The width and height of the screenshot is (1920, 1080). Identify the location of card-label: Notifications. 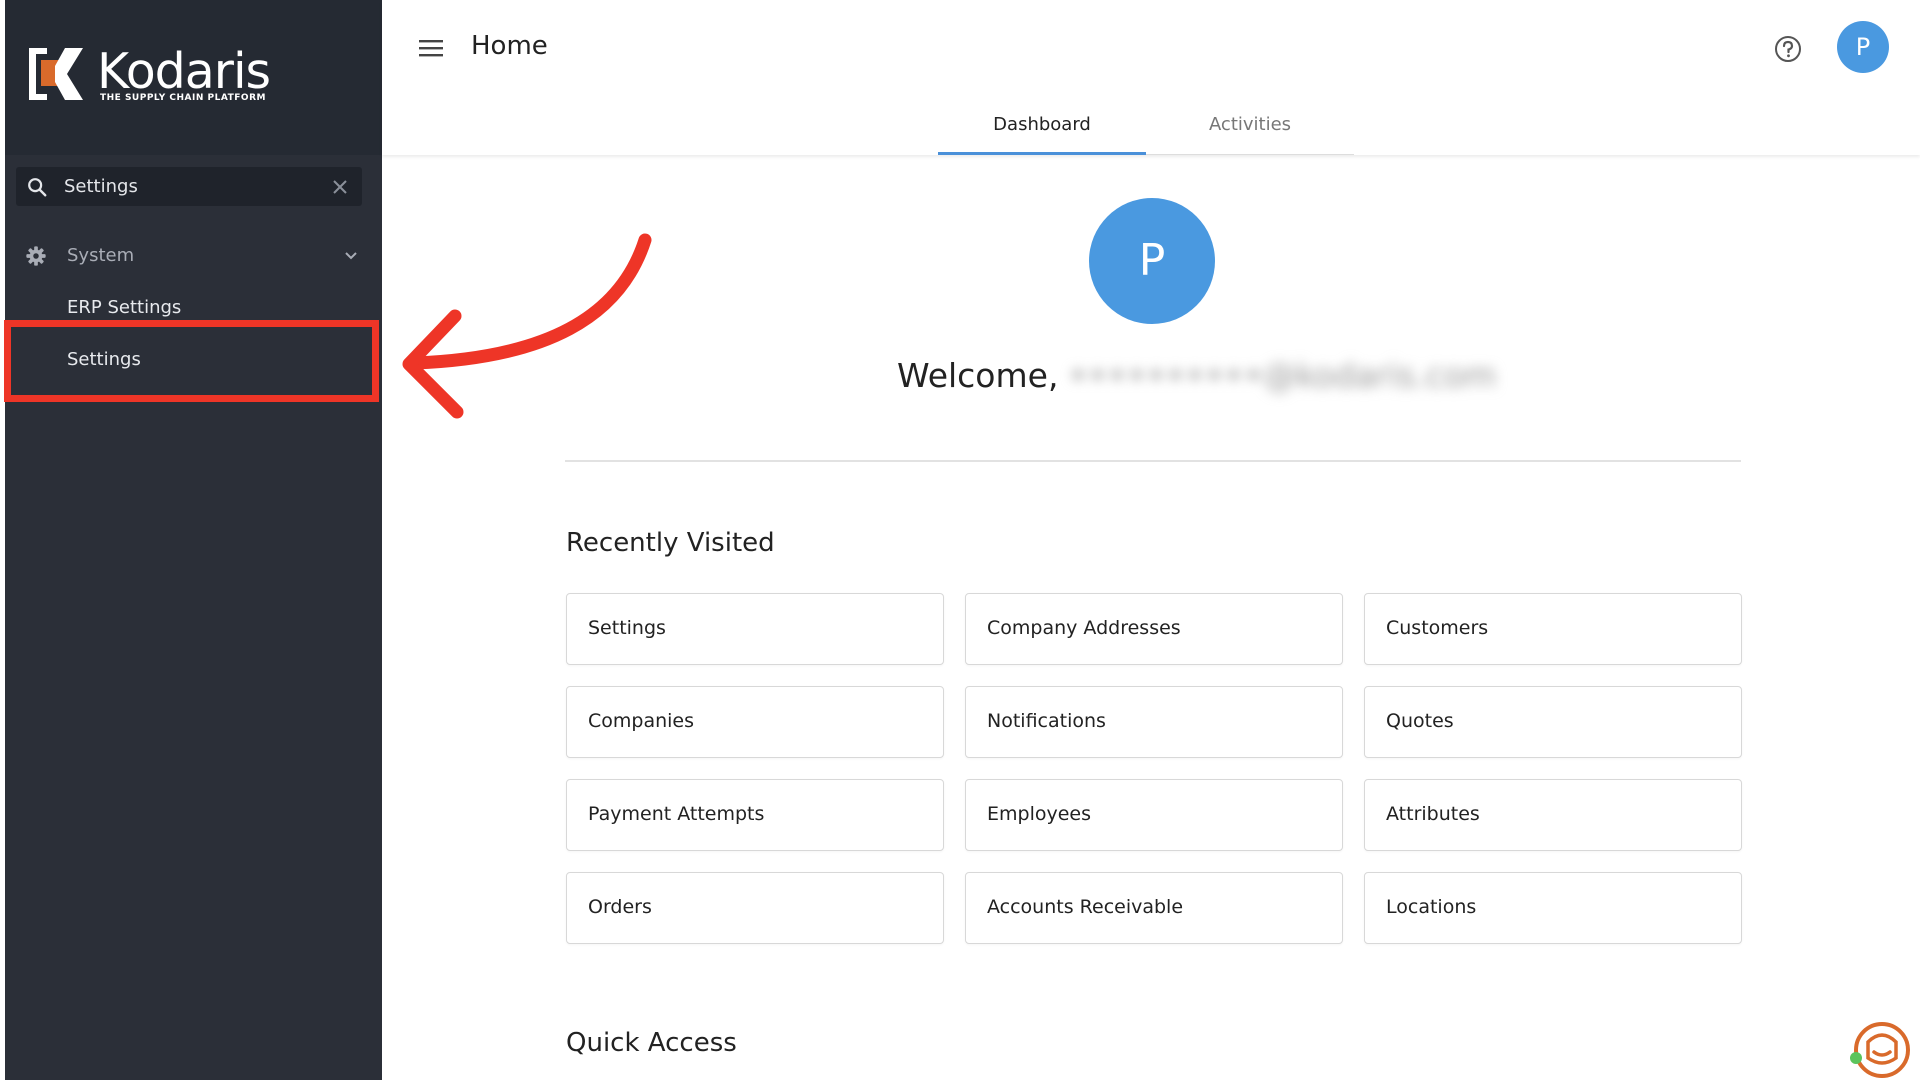
(1046, 721).